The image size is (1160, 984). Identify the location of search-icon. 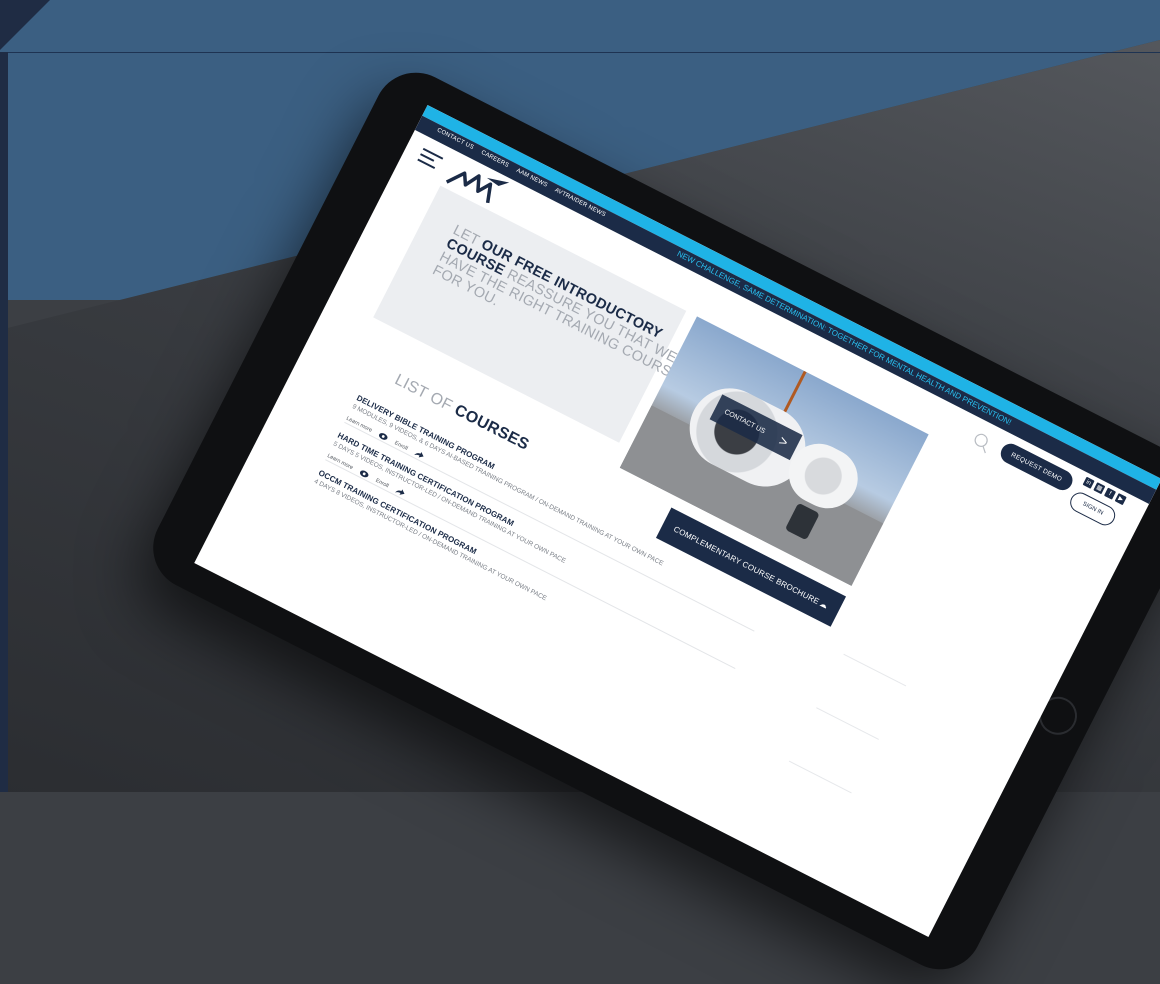
(982, 442).